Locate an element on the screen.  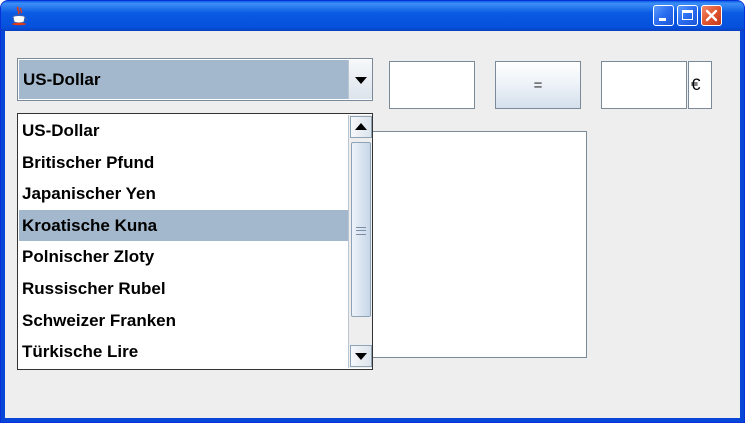
option-tuerkische-lire: Türkische Lire is located at coordinates (183, 352).